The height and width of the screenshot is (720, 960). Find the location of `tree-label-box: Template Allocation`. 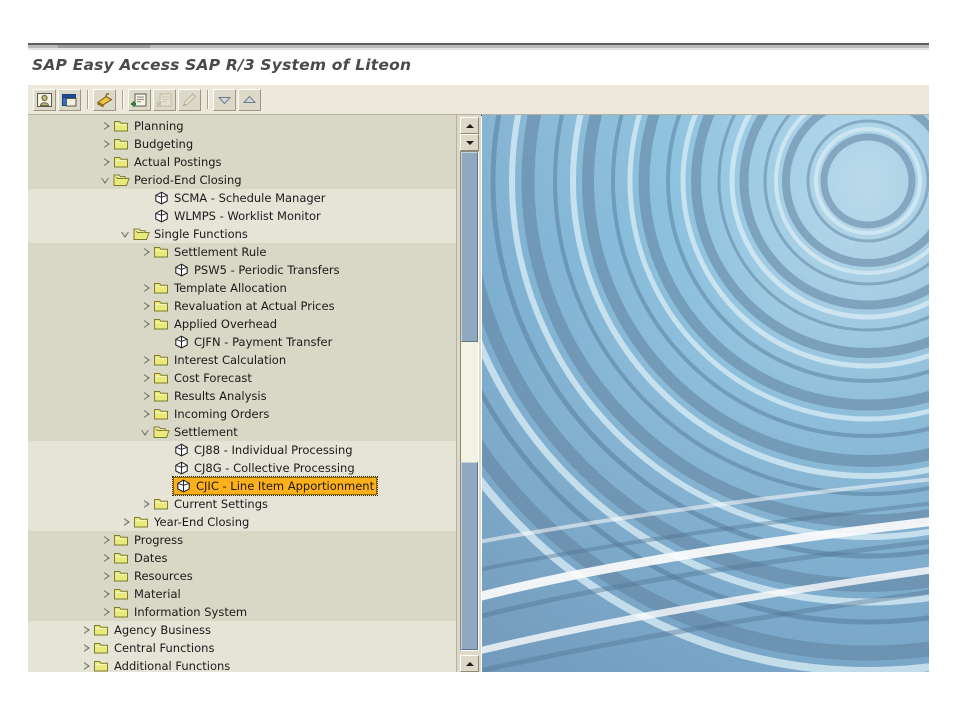

tree-label-box: Template Allocation is located at coordinates (220, 288).